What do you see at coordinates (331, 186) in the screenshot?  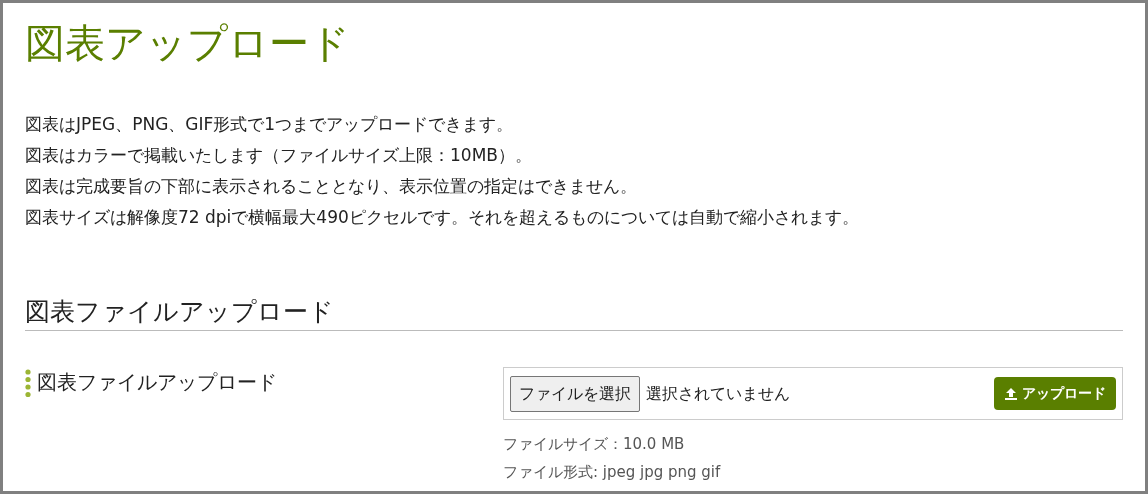 I see `info-text: 図表は完成要旨の下部に表示されることとなり、表示位置の指定はできません。` at bounding box center [331, 186].